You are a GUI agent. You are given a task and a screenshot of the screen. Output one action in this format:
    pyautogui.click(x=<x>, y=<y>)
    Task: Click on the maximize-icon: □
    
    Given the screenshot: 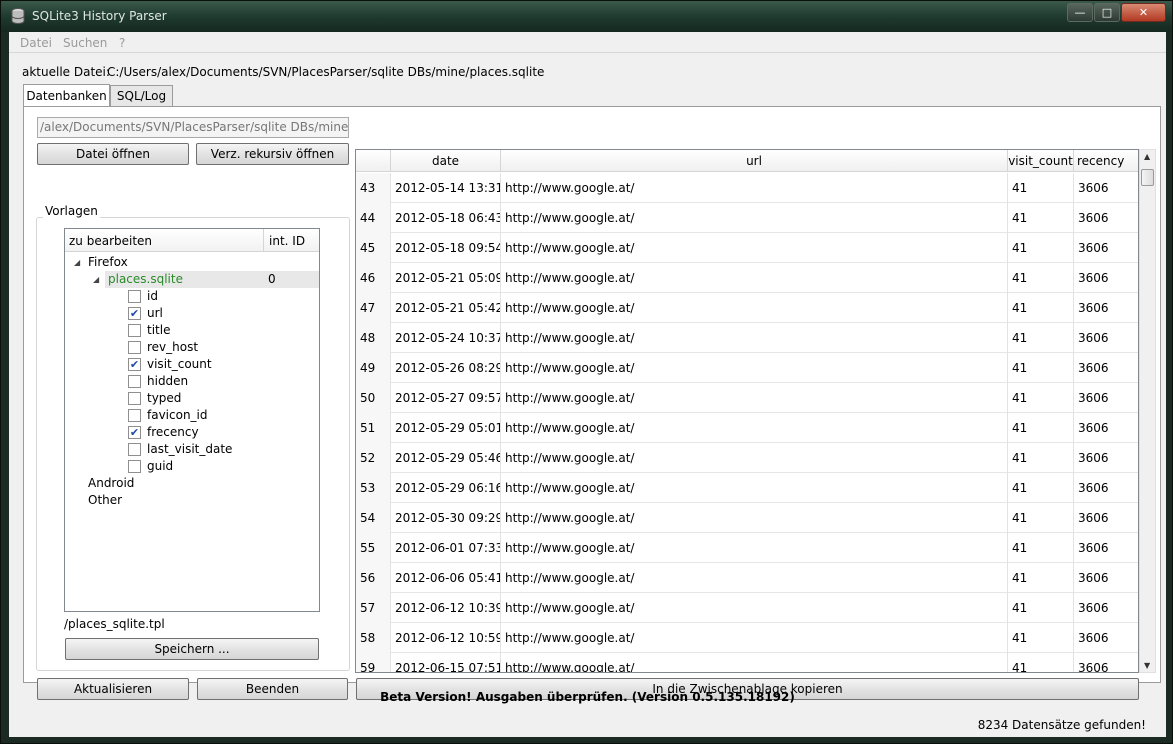 What is the action you would take?
    pyautogui.click(x=1107, y=12)
    